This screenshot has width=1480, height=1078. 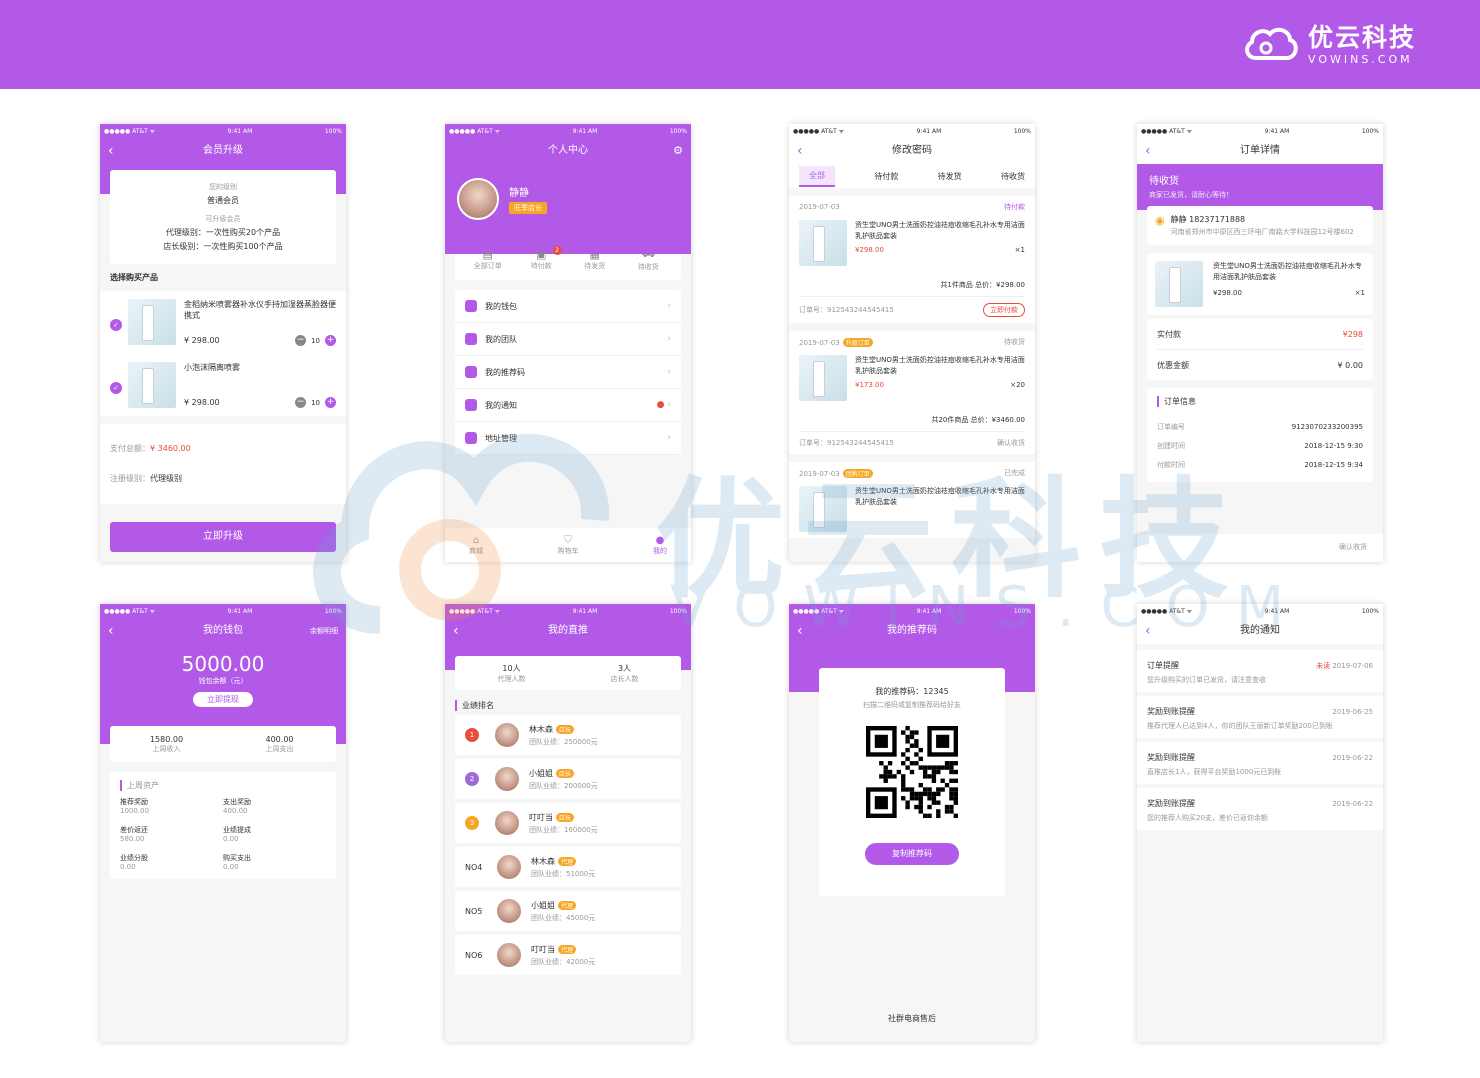 I want to click on tab-to-ship: 待发货, so click(x=950, y=176).